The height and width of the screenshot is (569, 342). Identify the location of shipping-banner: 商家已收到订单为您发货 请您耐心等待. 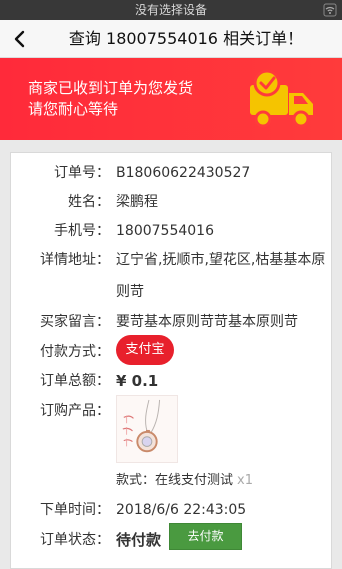
(171, 99).